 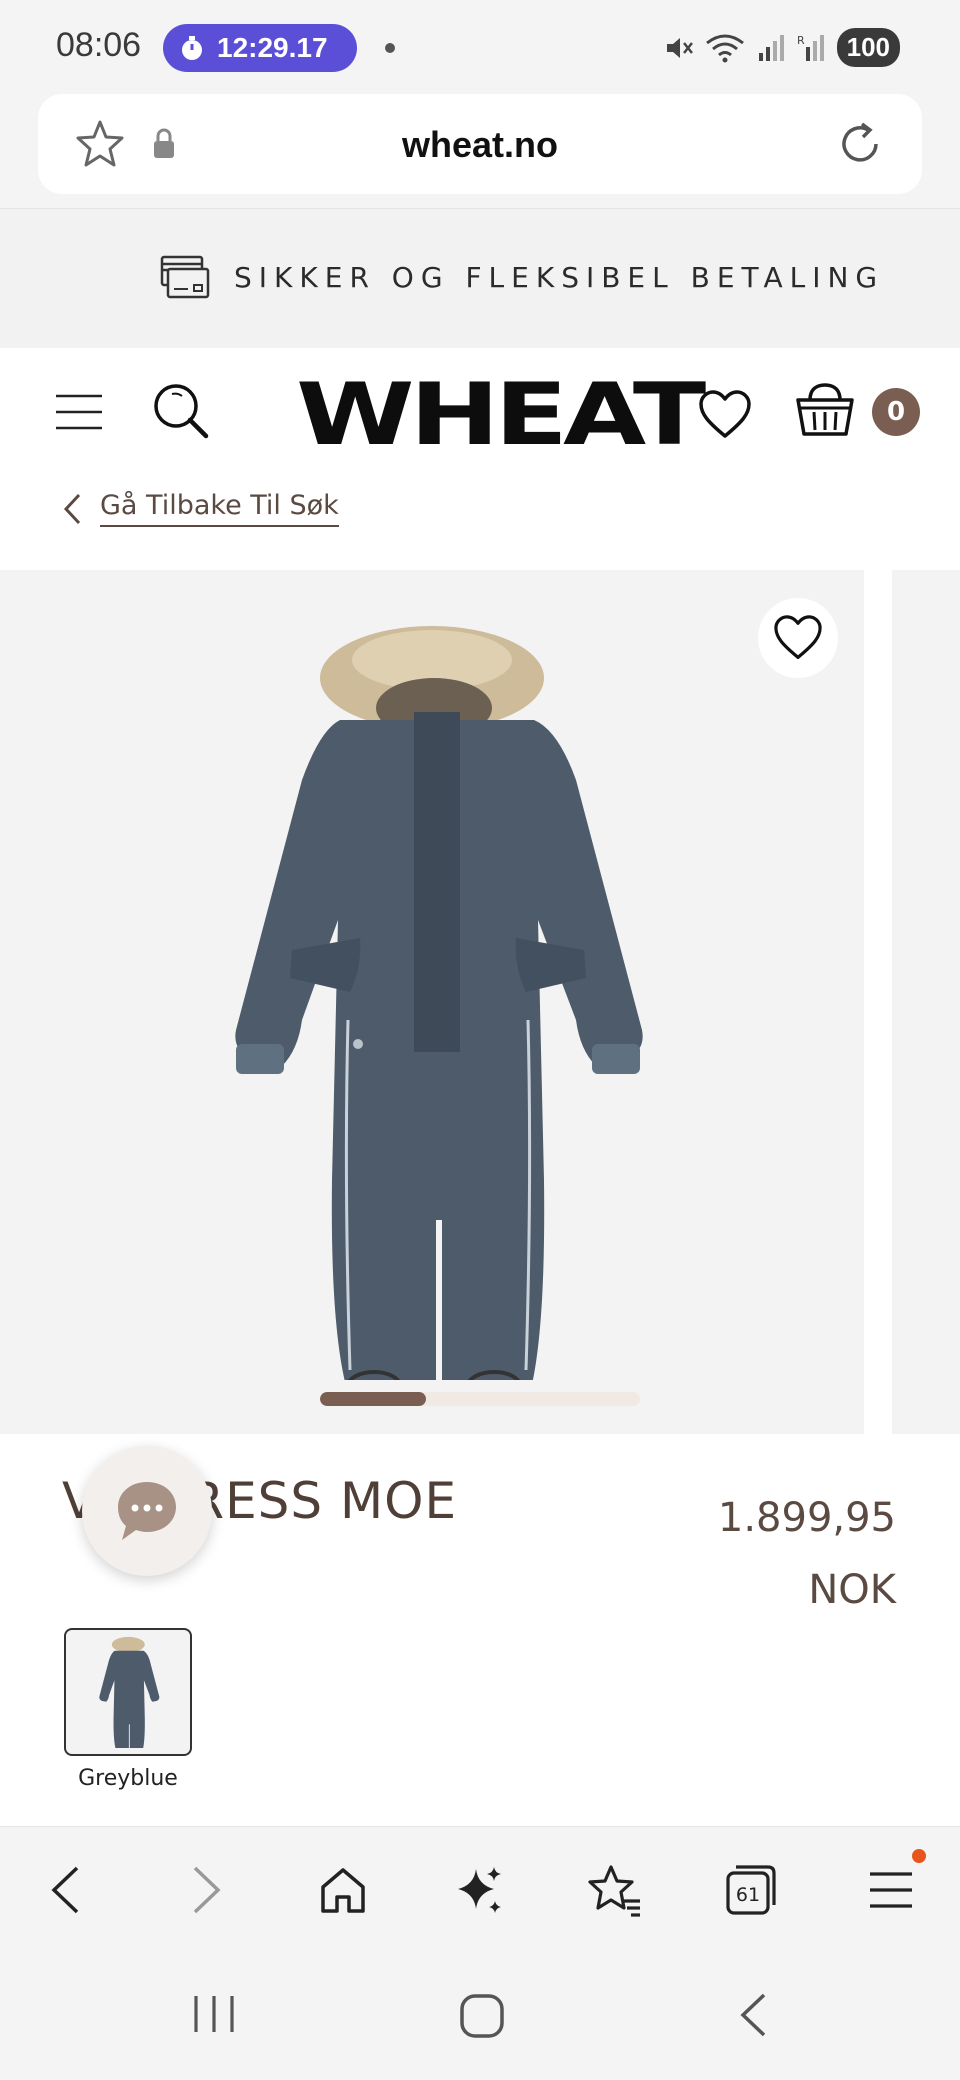 I want to click on banner-text: SIKKER OG FLEKSIBEL BETALING, so click(x=559, y=277).